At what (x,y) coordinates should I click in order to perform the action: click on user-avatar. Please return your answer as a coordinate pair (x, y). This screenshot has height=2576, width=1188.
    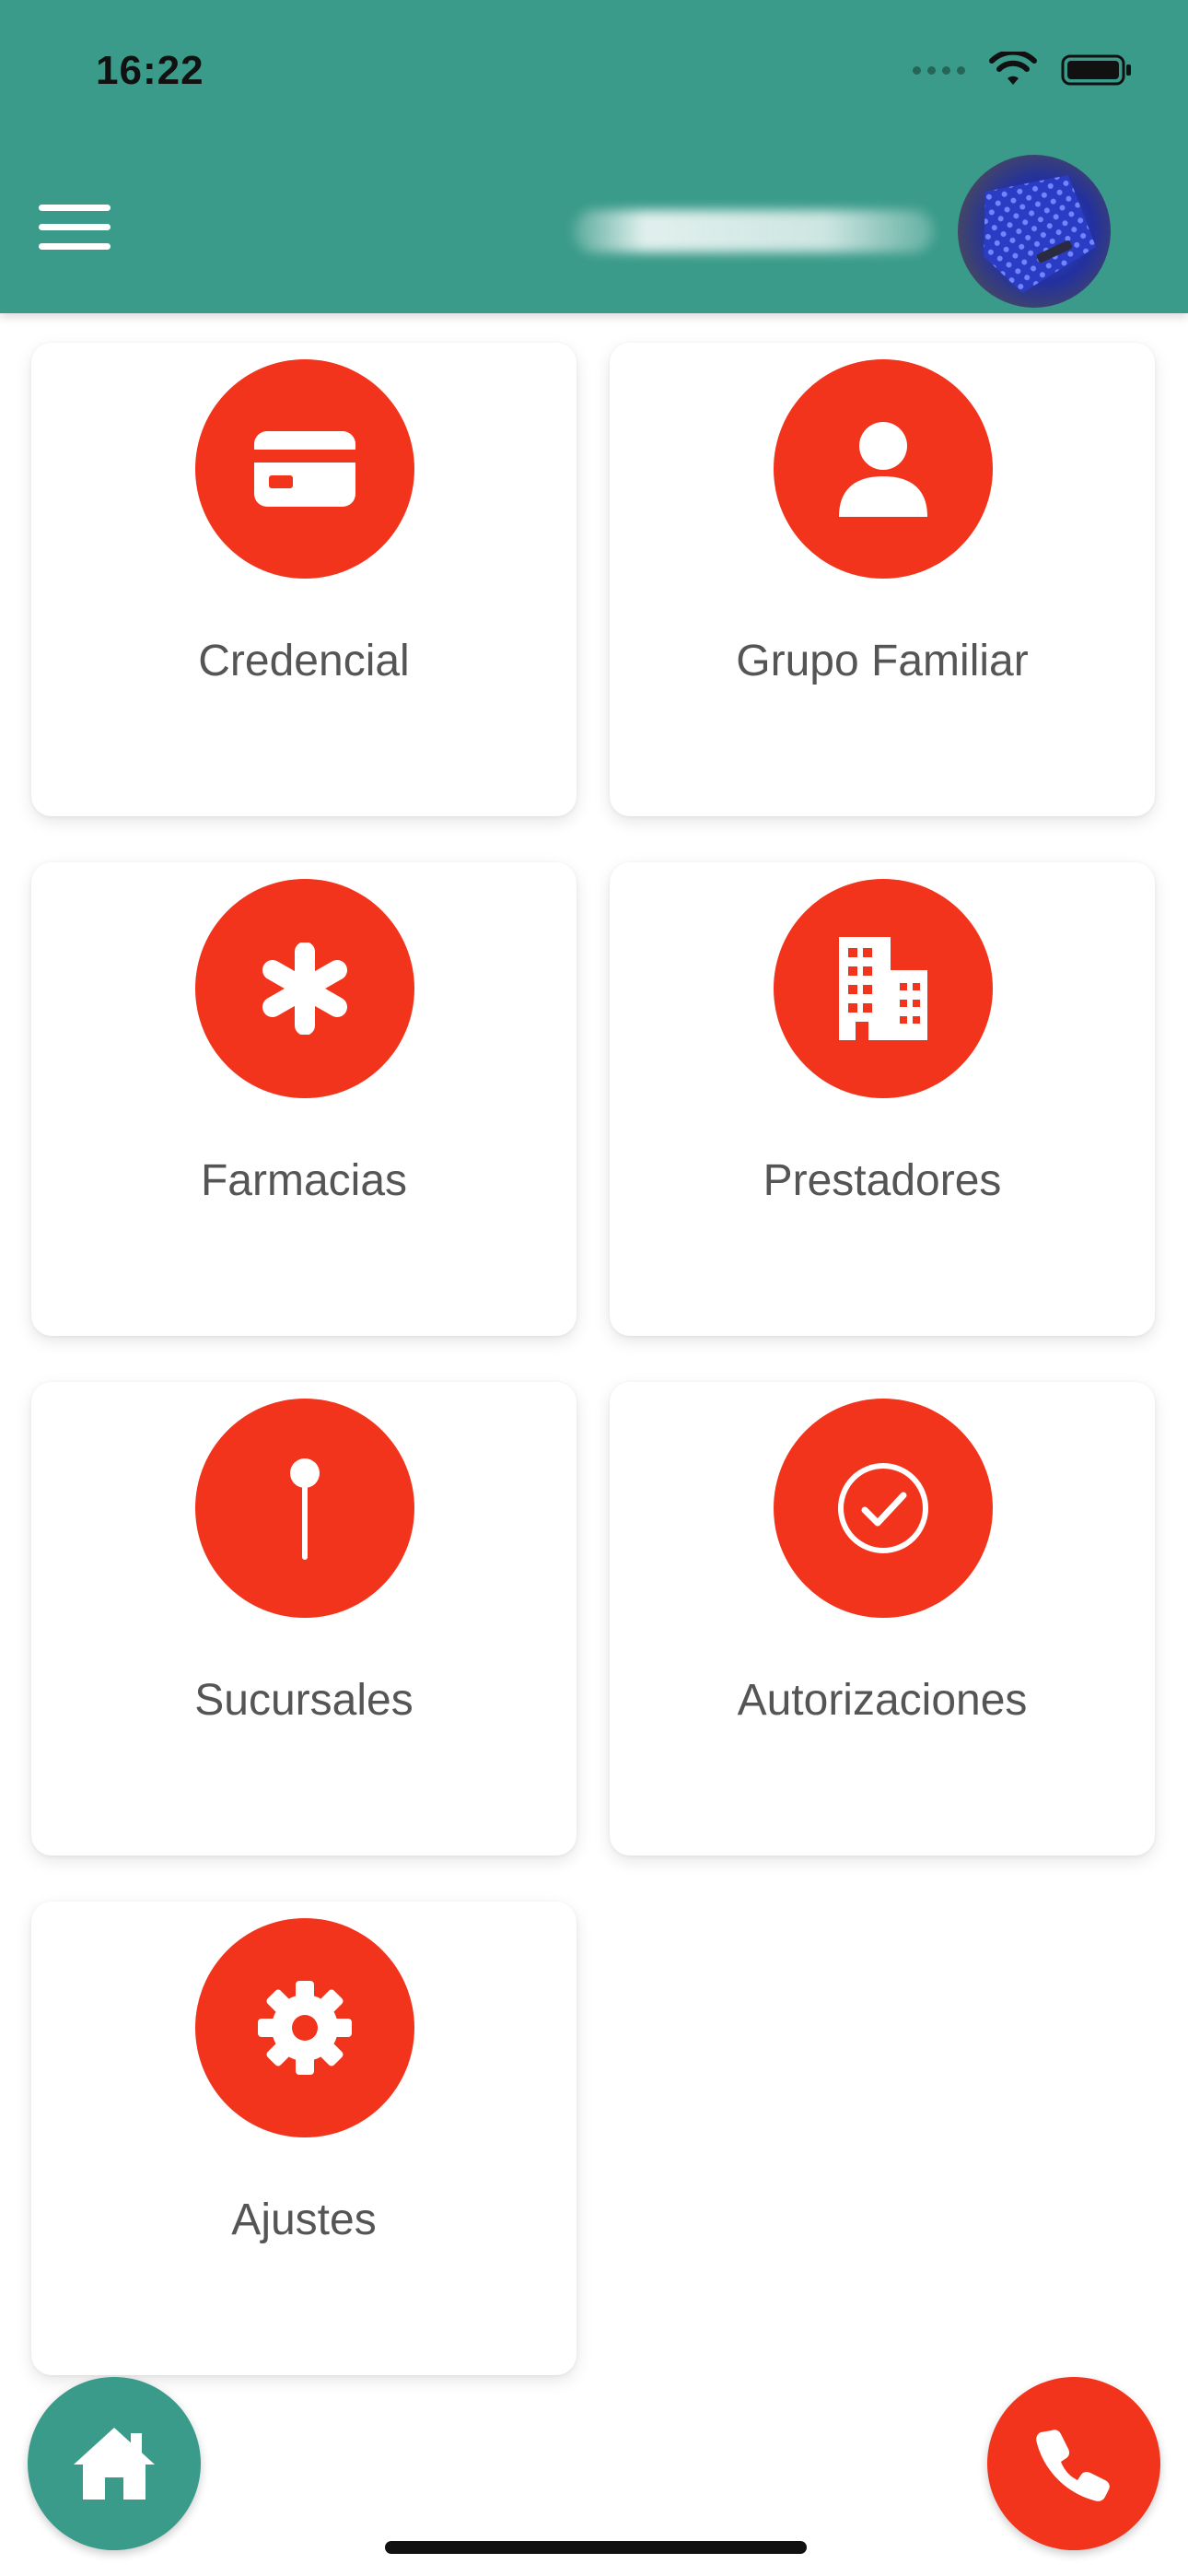
    Looking at the image, I should click on (1034, 231).